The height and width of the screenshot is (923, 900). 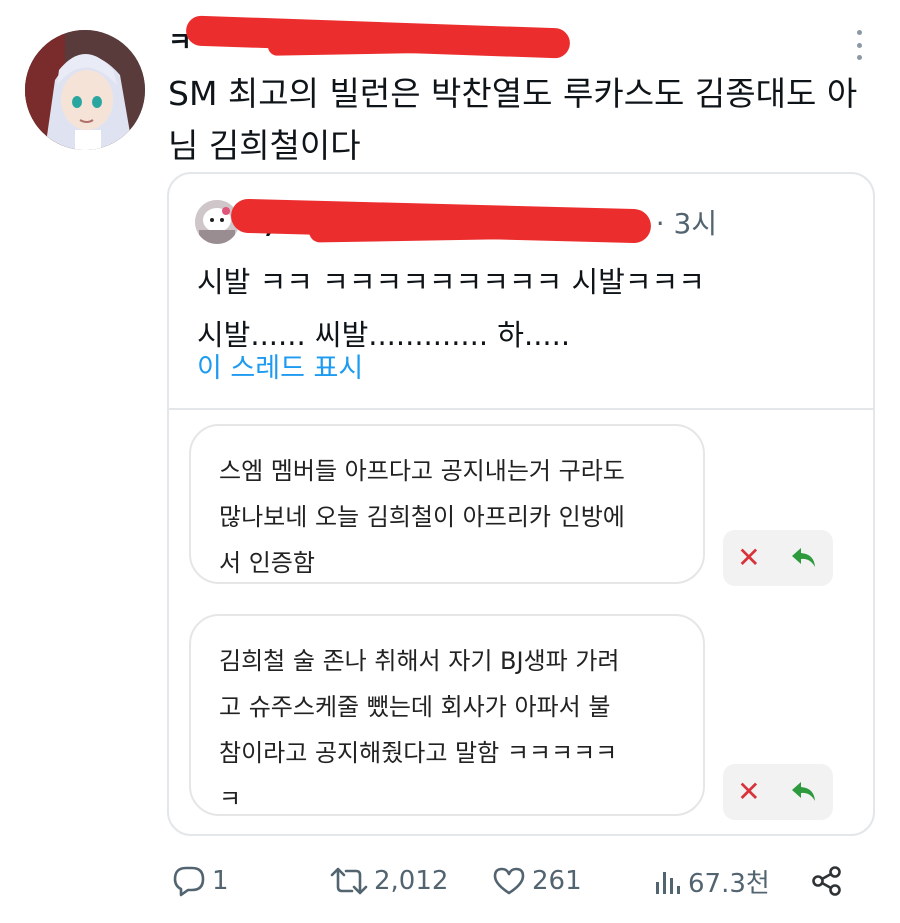 What do you see at coordinates (509, 881) in the screenshot?
I see `heart-icon` at bounding box center [509, 881].